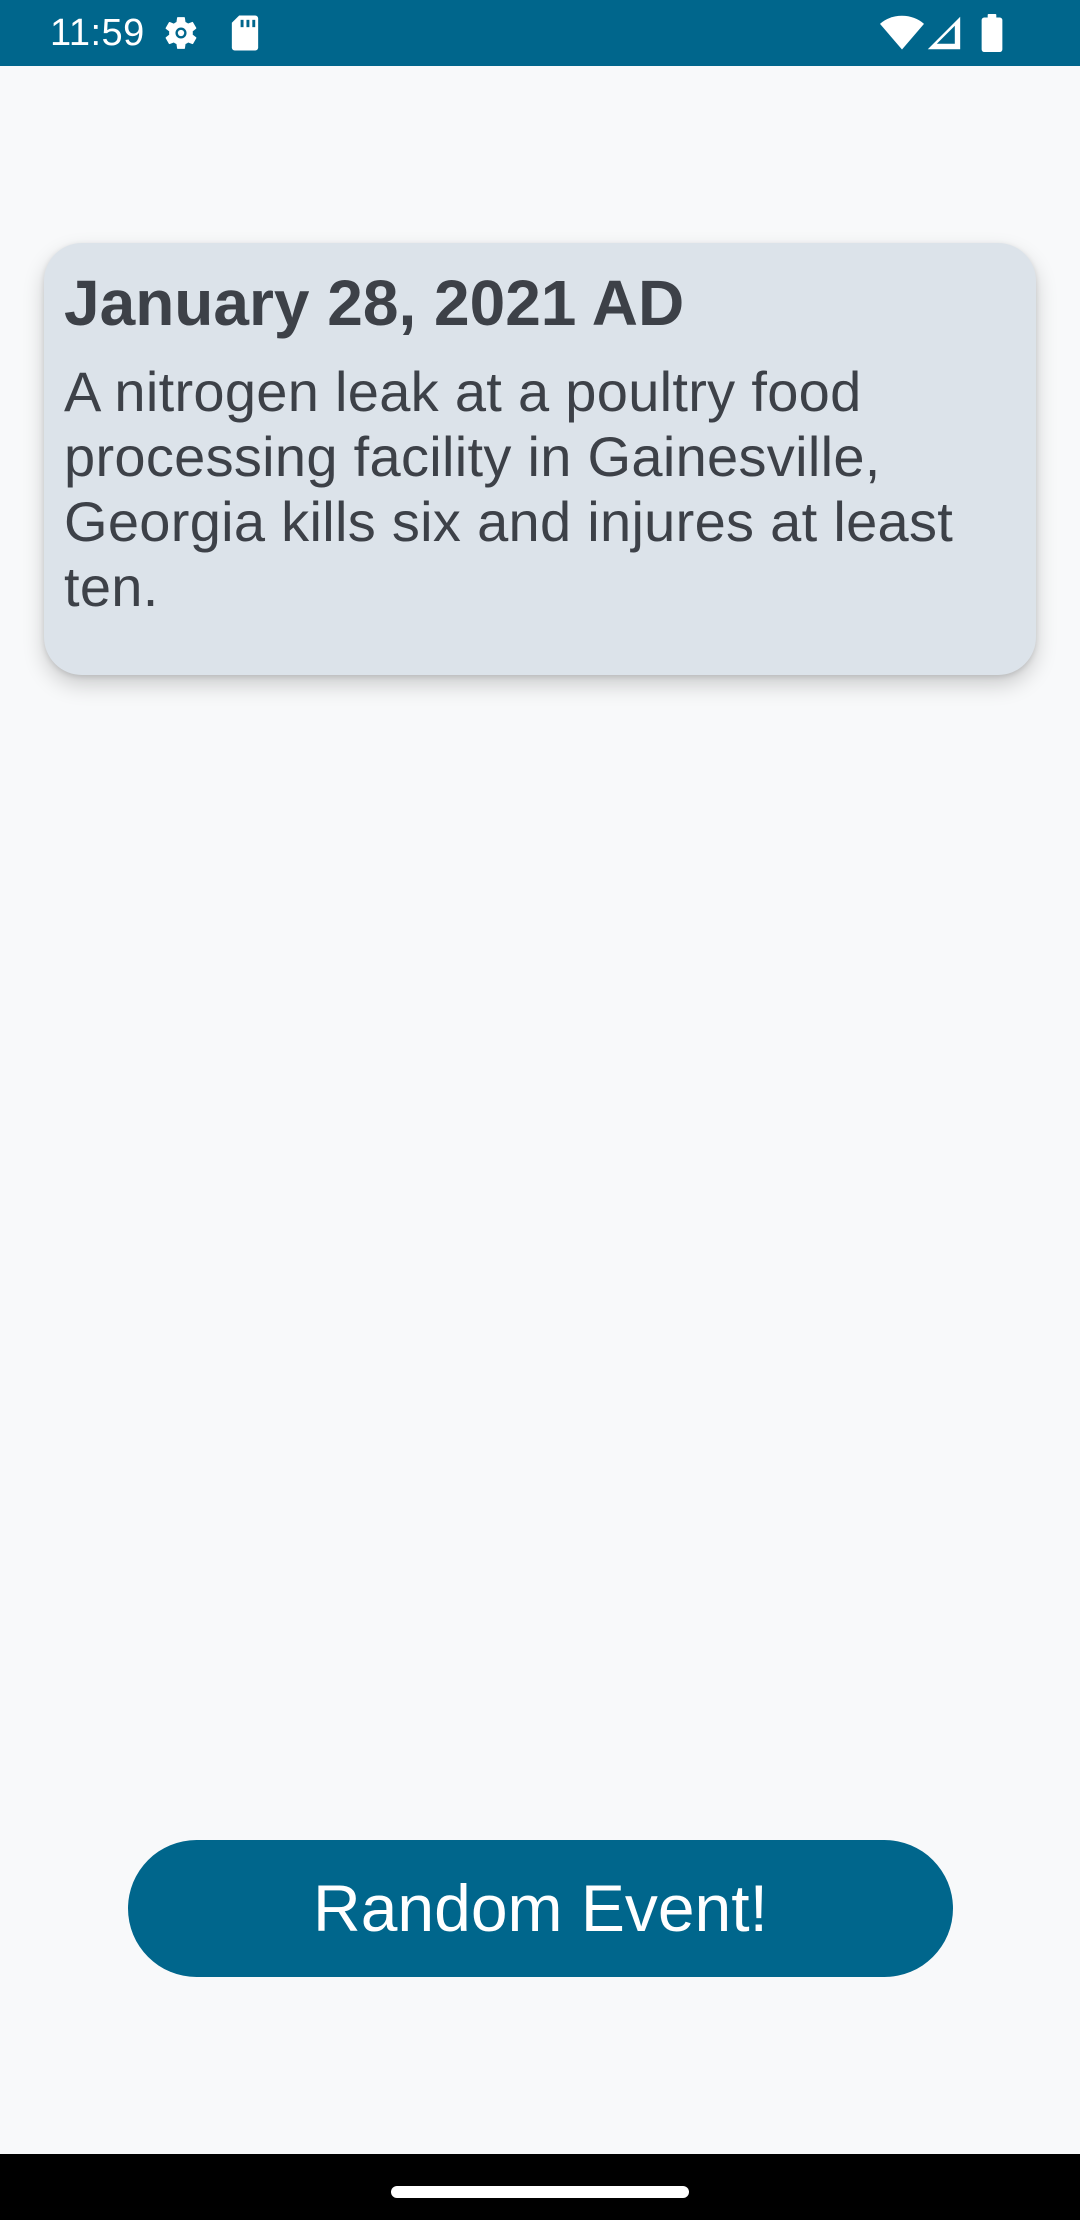  Describe the element at coordinates (540, 2192) in the screenshot. I see `home-handle` at that location.